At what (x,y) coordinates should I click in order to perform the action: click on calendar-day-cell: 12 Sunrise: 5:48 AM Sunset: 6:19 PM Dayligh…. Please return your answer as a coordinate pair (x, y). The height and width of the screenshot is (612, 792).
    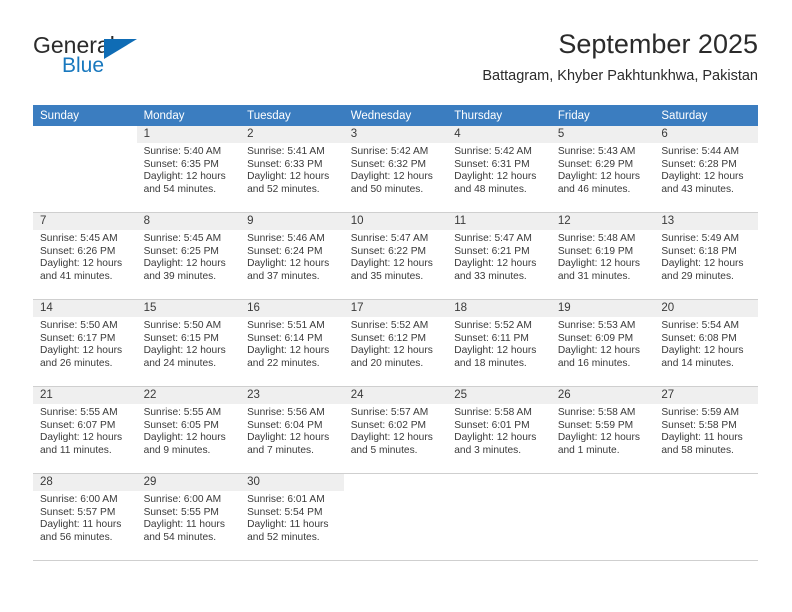
    Looking at the image, I should click on (602, 256).